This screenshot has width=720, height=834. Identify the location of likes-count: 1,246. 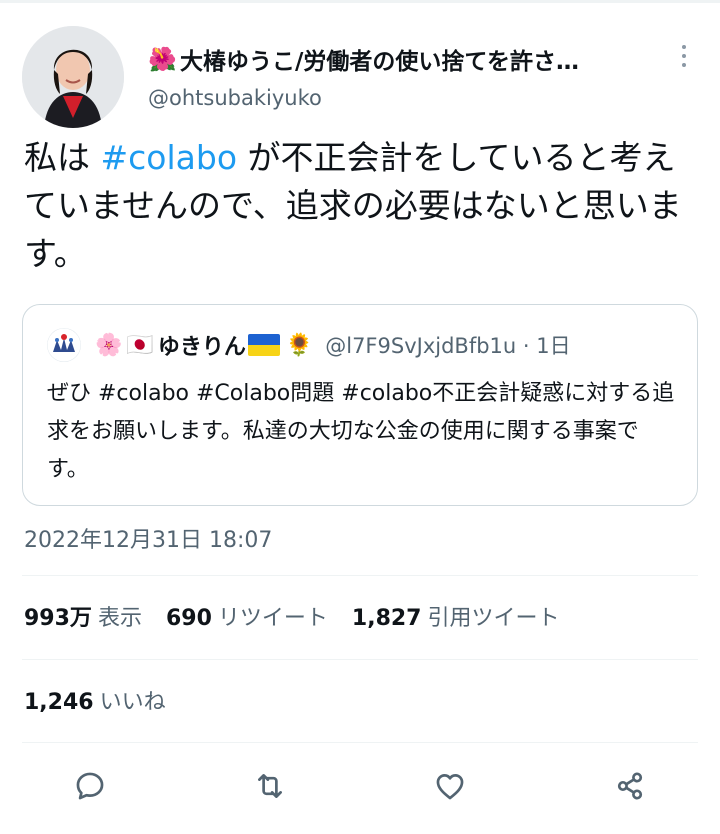
(59, 702).